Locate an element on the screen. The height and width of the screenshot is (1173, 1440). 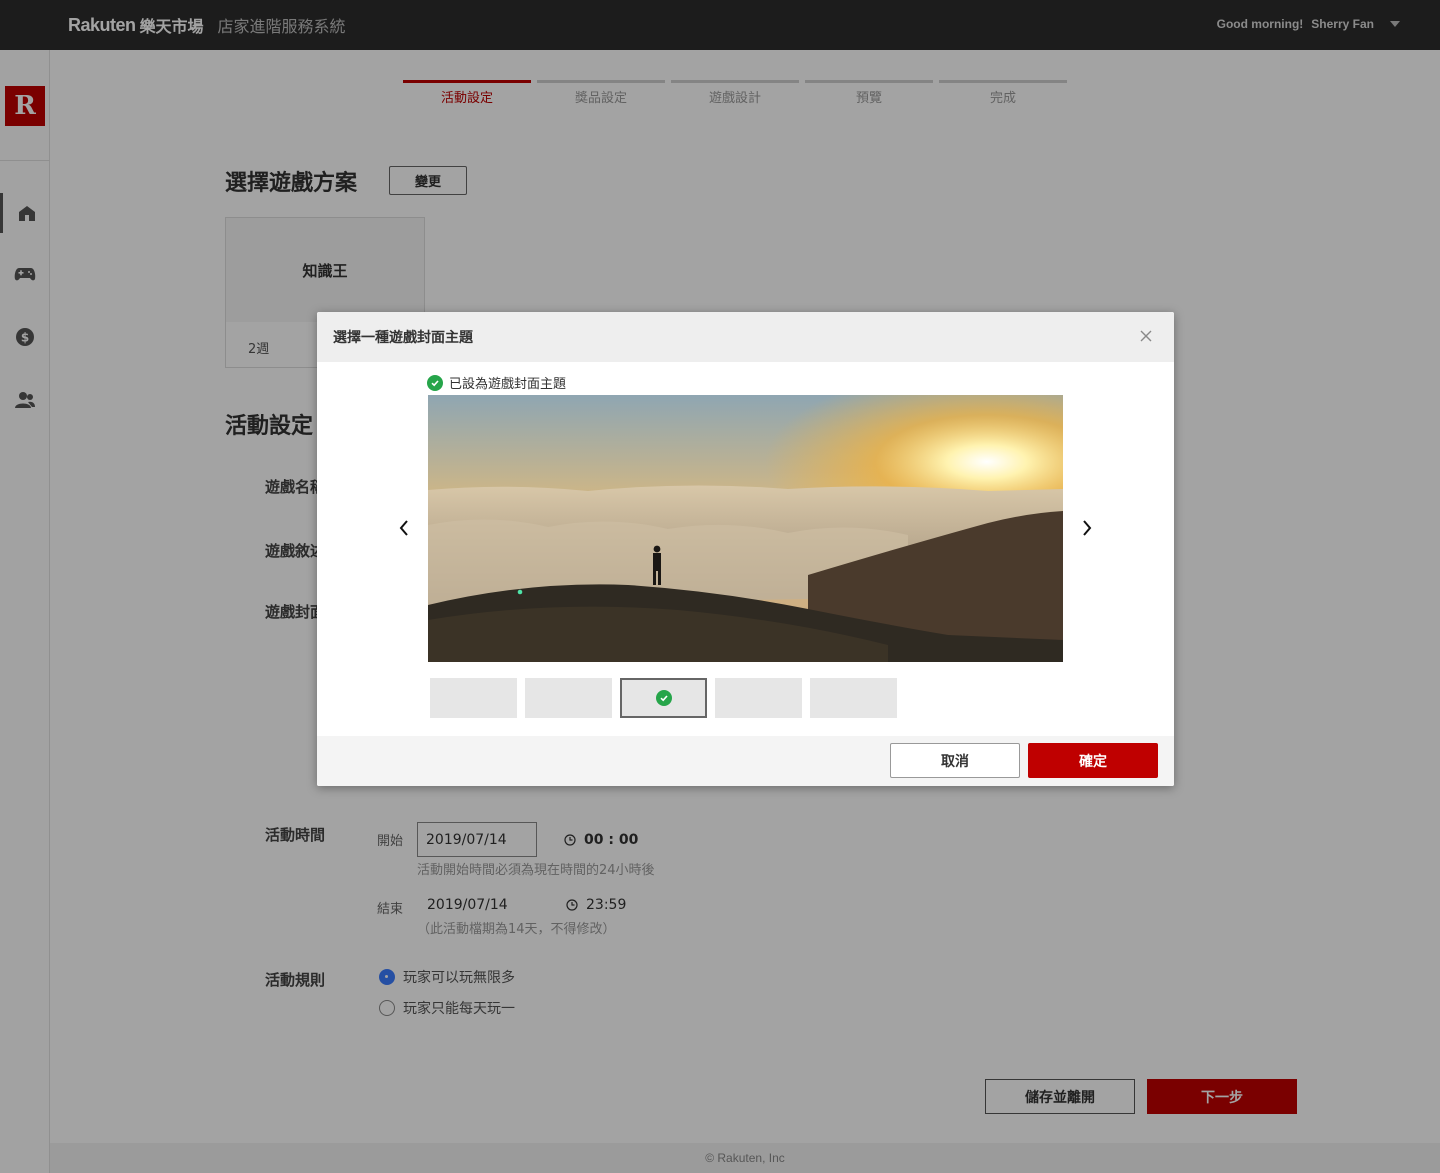
dialog-title: 選擇一種遊戲封面主題 is located at coordinates (403, 338).